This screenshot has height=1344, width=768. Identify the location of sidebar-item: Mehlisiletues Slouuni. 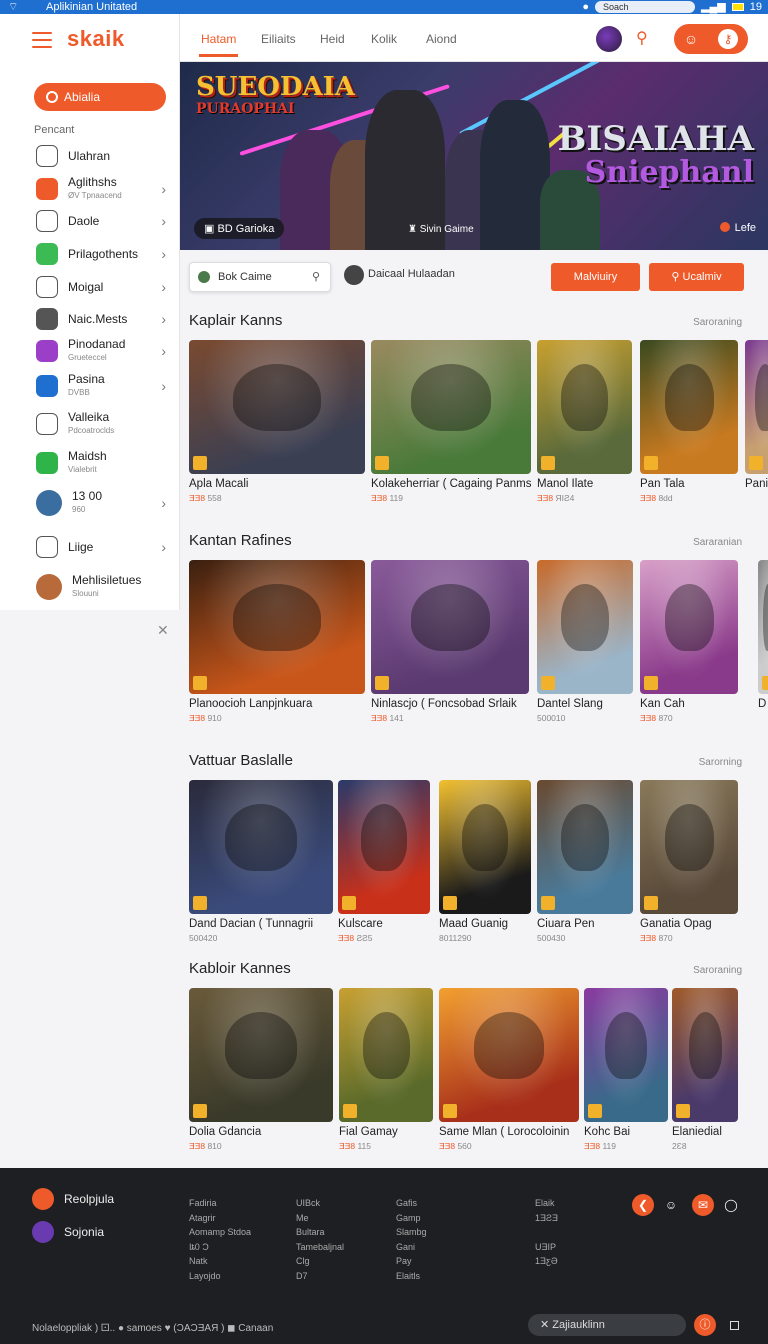
(102, 587).